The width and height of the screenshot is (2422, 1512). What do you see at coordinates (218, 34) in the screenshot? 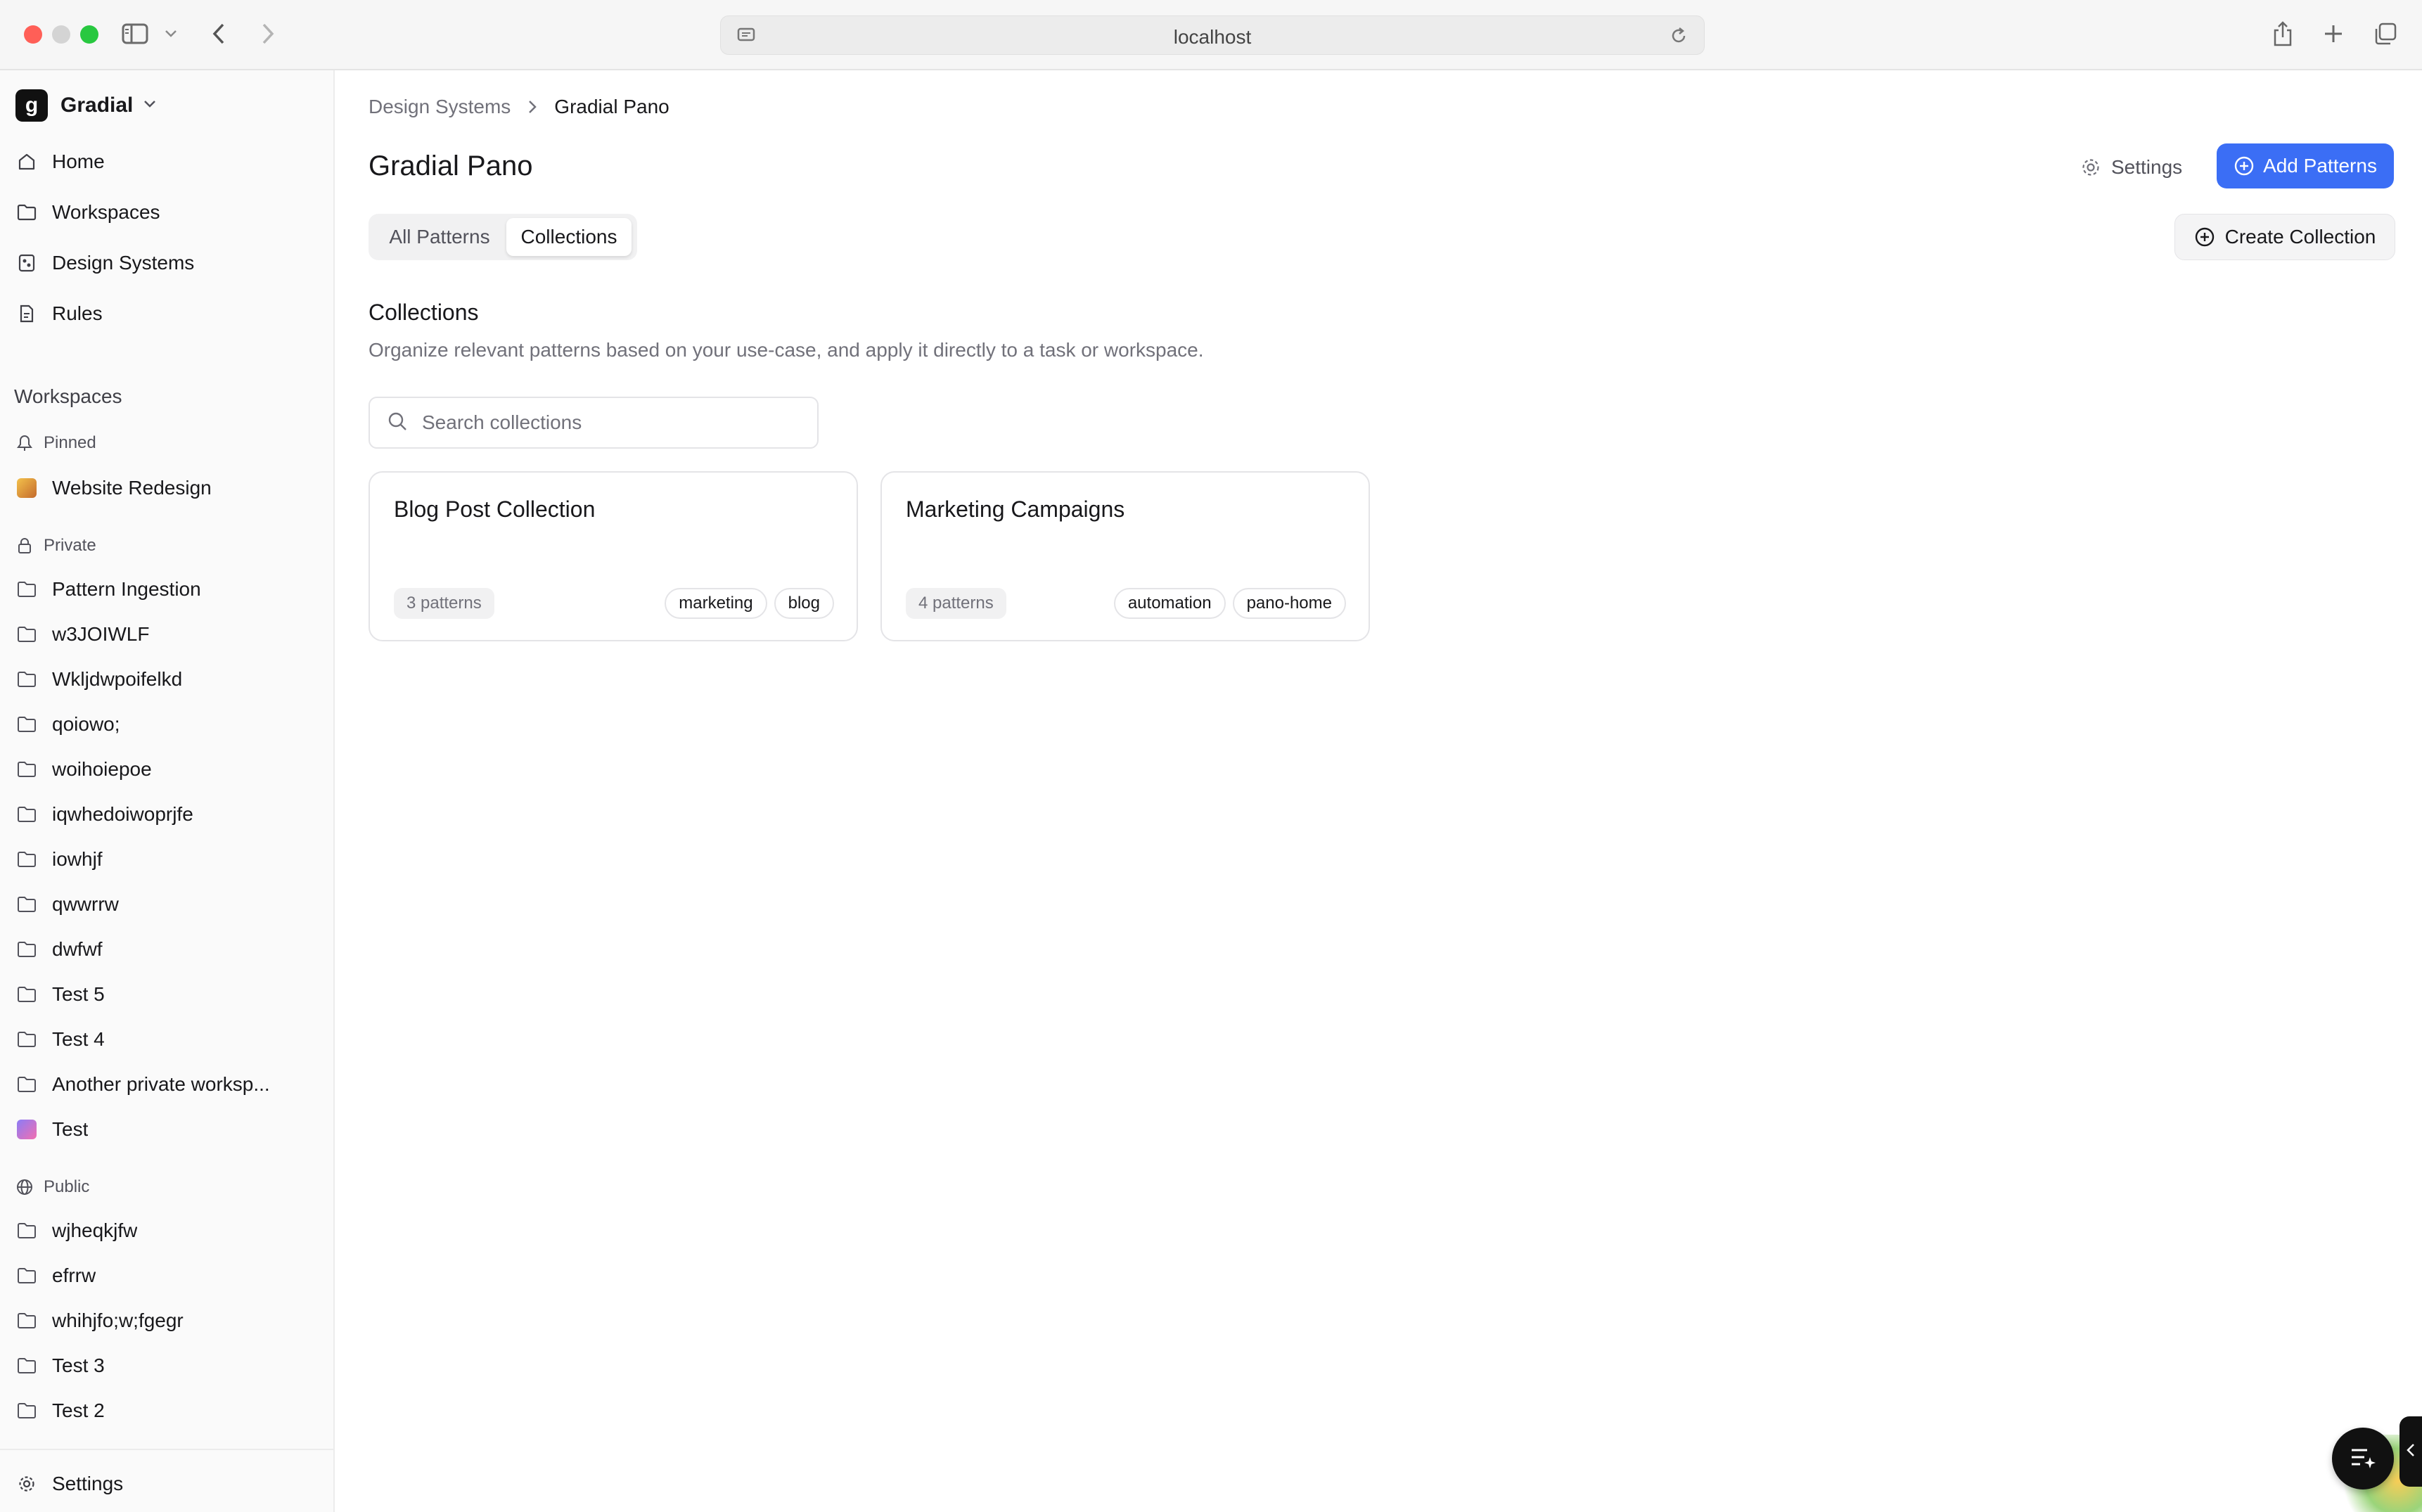
I see `back-arrow-icon` at bounding box center [218, 34].